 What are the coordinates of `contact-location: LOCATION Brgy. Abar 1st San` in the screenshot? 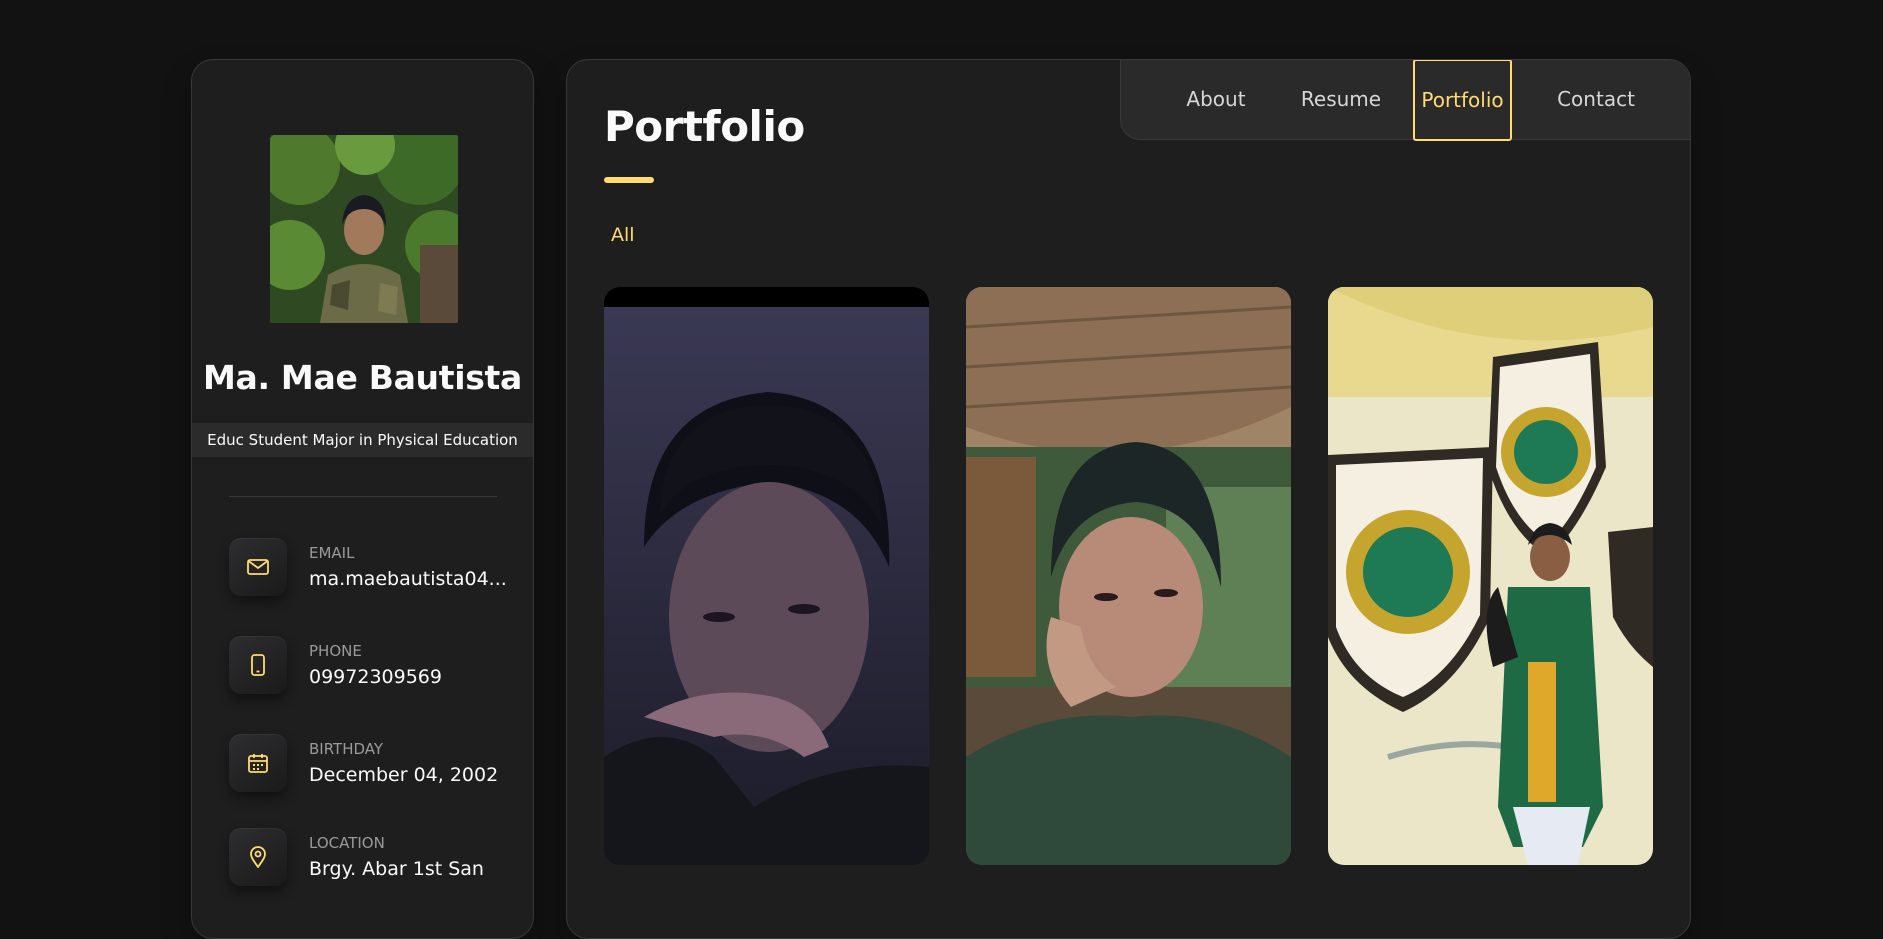 It's located at (374, 859).